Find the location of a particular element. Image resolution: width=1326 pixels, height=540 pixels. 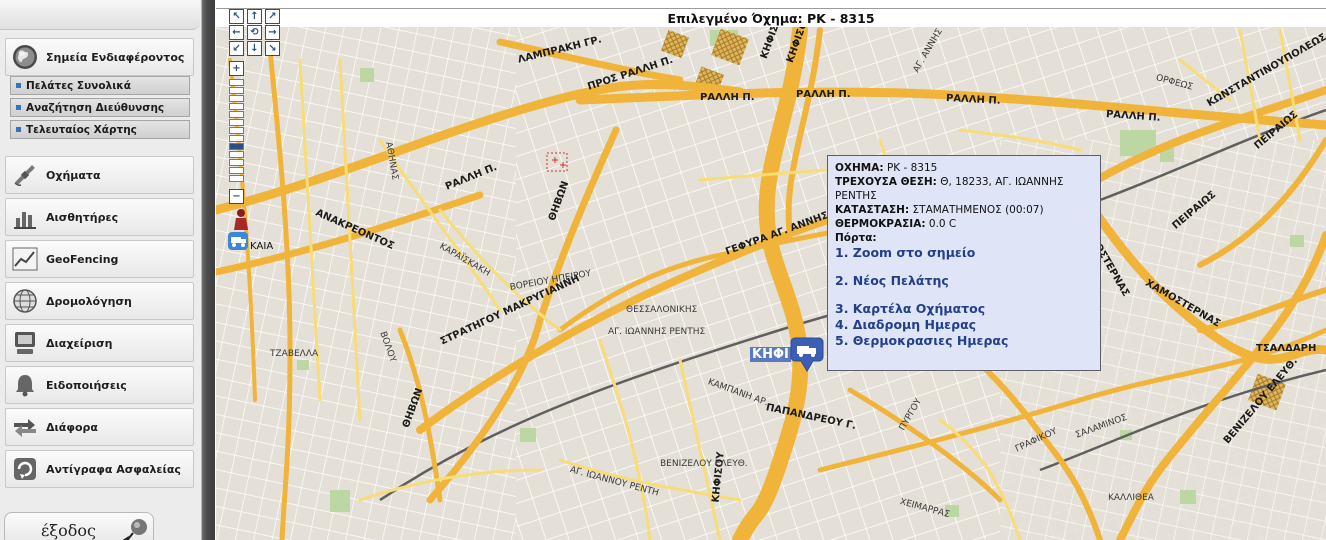

menu-item-geofencing: GeoFencing is located at coordinates (99, 259).